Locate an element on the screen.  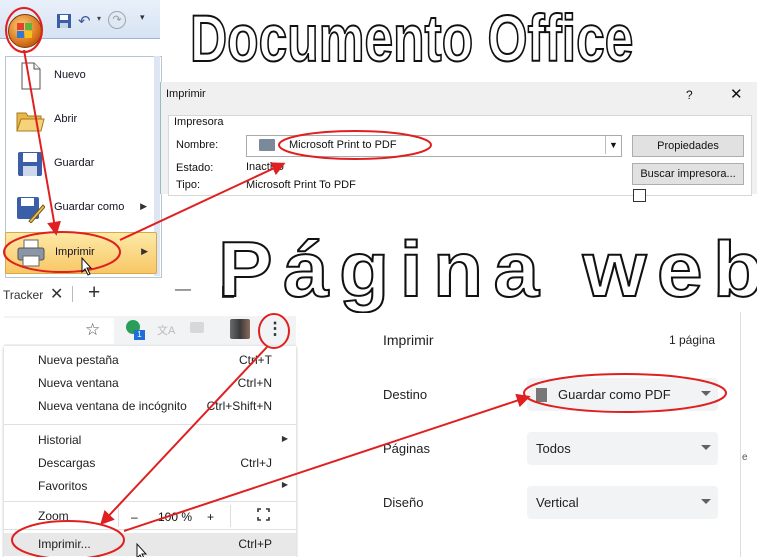
menu-item-downloads: Descargas Ctrl+J is located at coordinates (150, 463).